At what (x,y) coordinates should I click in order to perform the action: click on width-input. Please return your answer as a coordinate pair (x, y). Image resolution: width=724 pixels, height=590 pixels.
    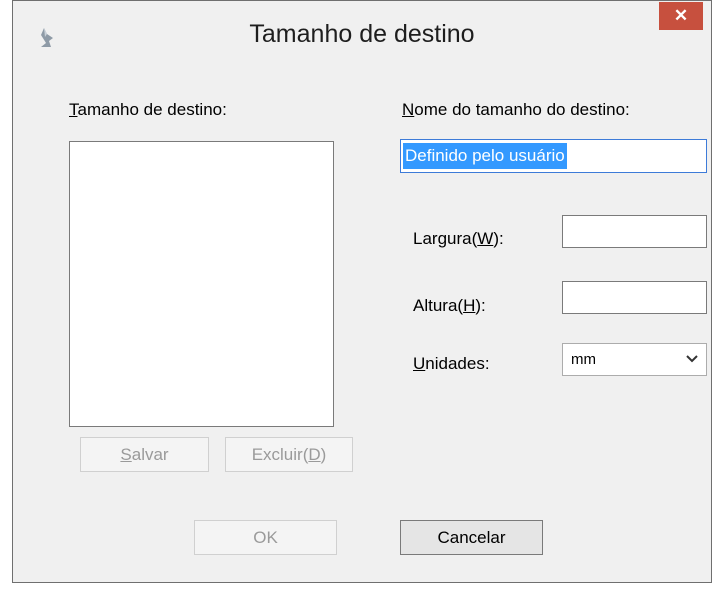
    Looking at the image, I should click on (634, 231).